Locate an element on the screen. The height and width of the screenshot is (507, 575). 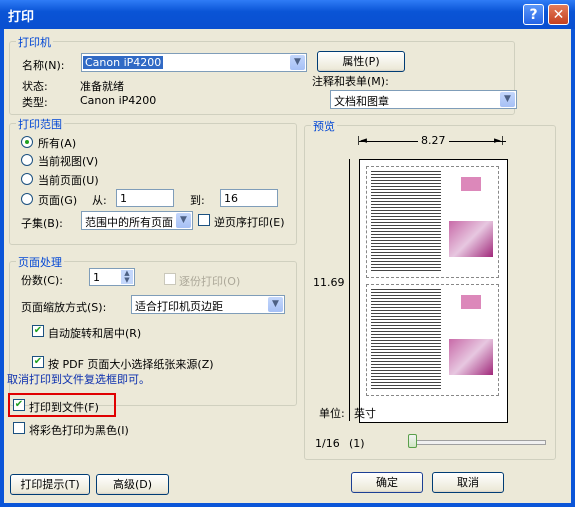
spinner-icon: ▲ ▼ is located at coordinates (127, 277).